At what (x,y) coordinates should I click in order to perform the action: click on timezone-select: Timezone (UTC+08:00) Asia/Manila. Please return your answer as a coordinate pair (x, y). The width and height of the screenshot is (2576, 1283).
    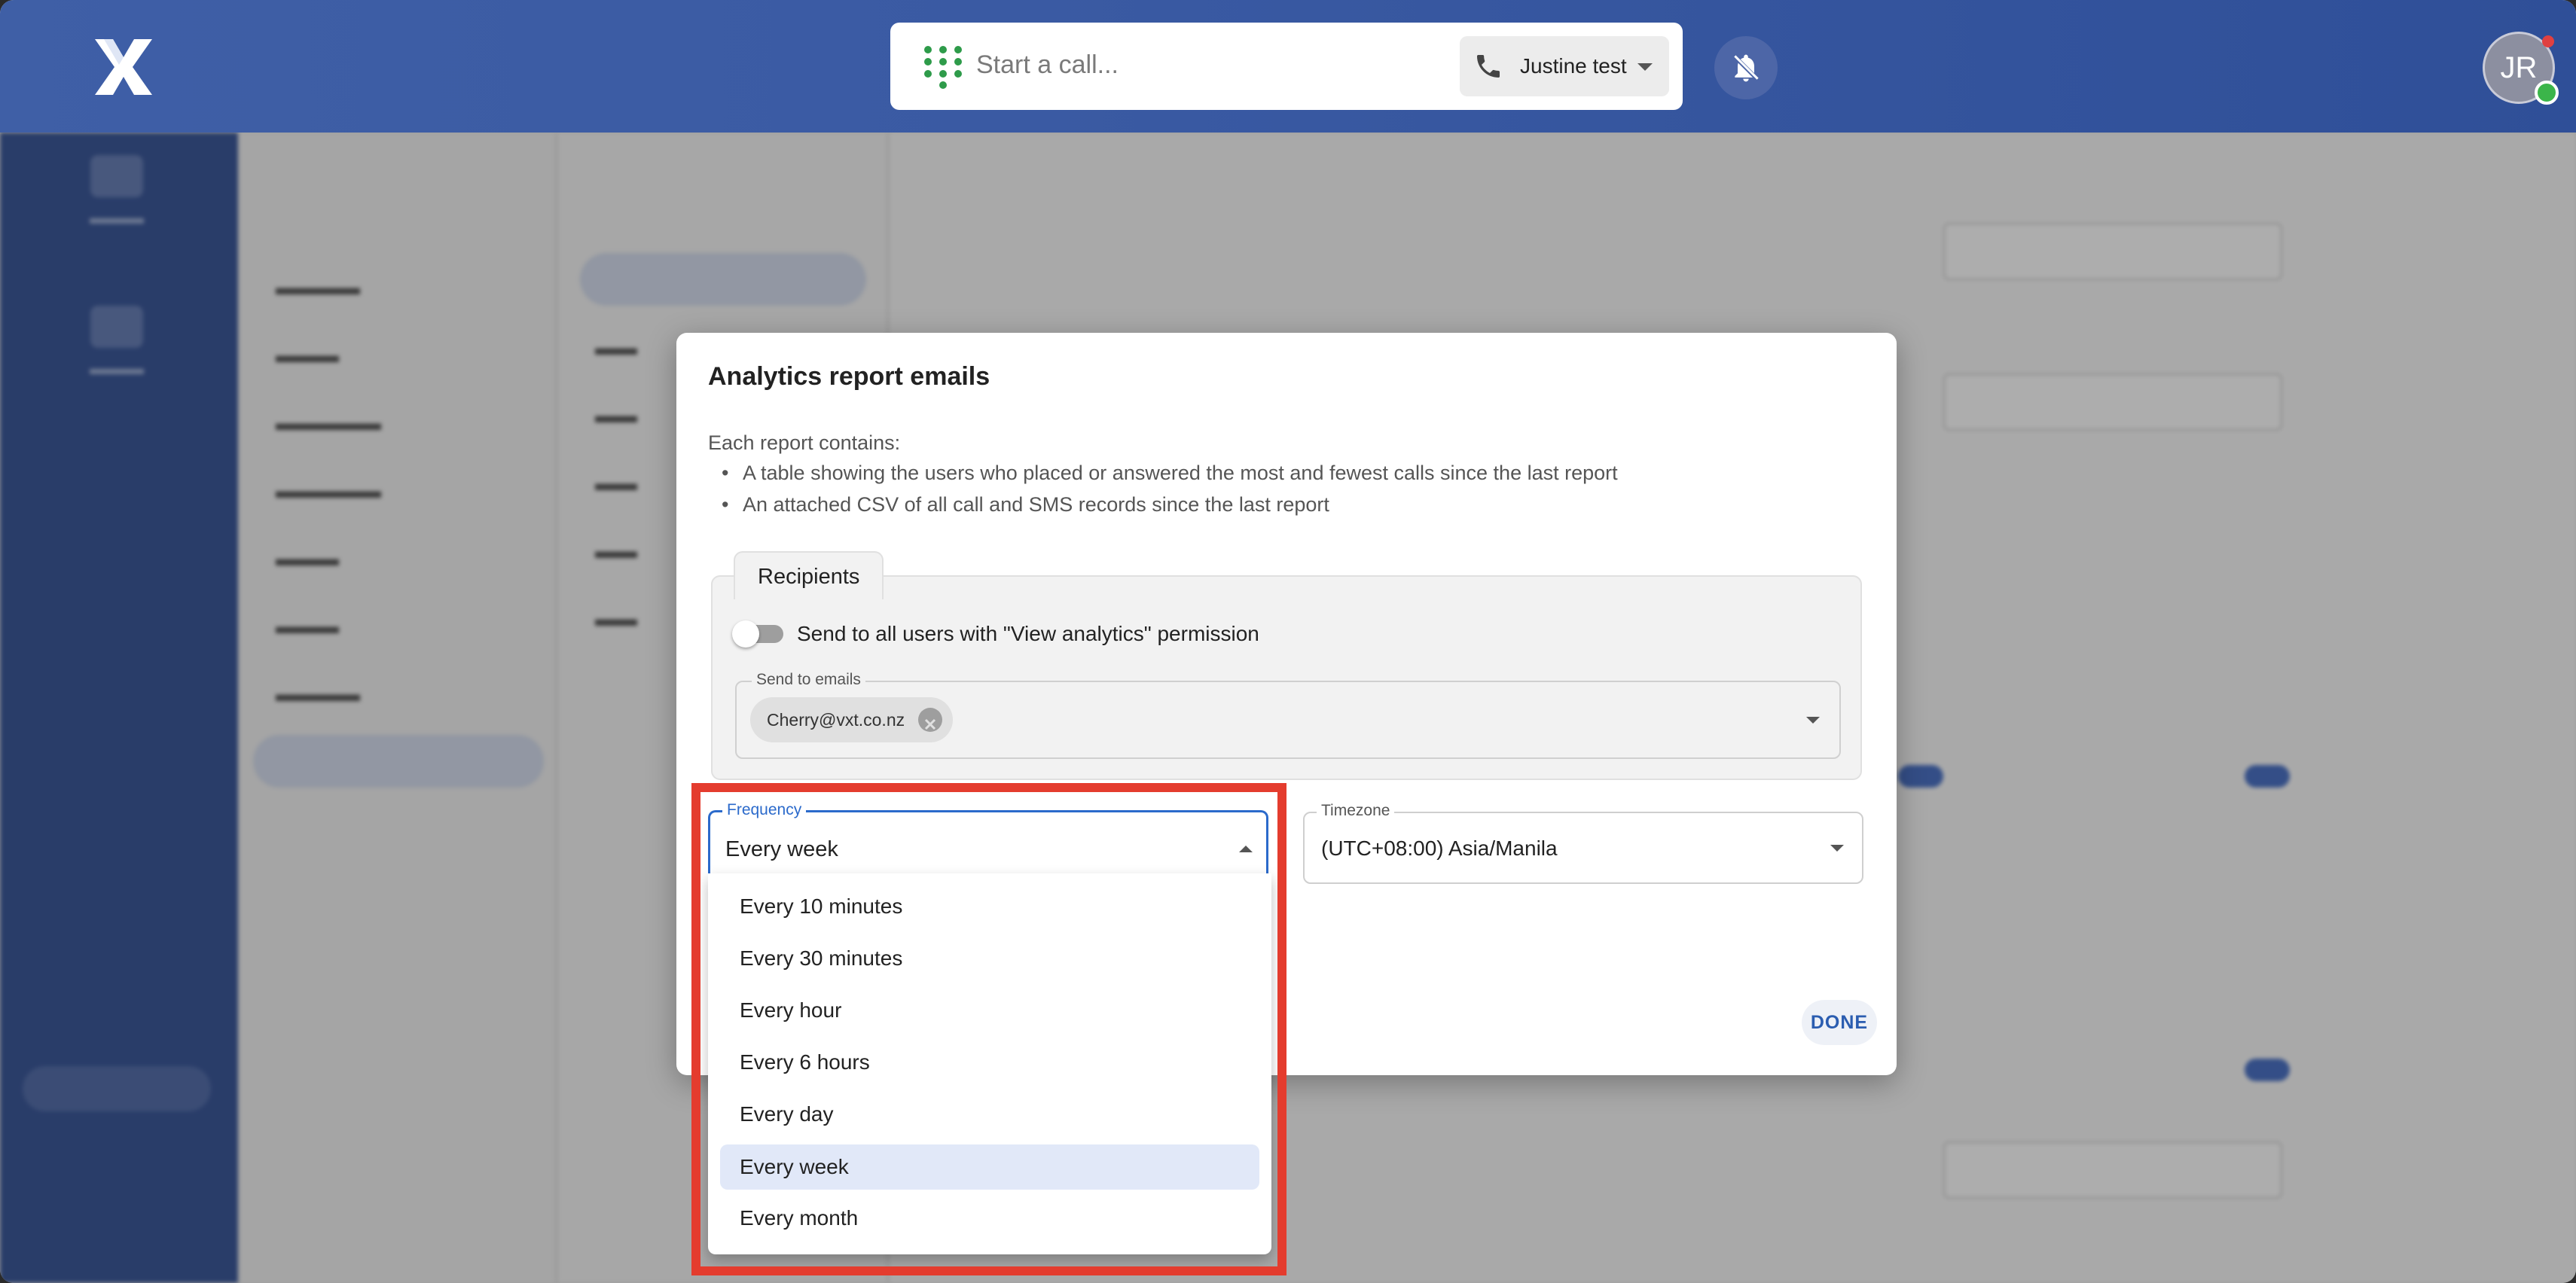
    Looking at the image, I should click on (1583, 842).